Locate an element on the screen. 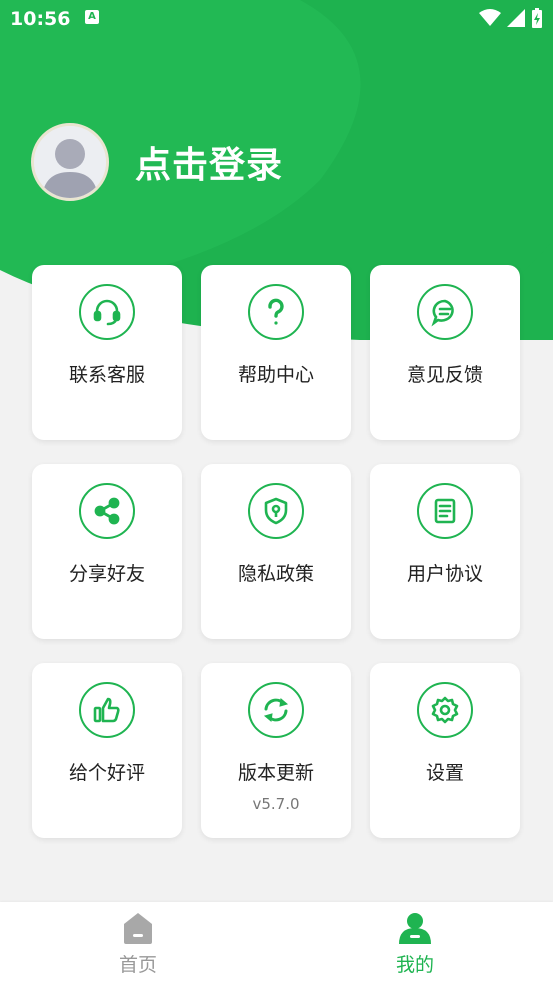 The width and height of the screenshot is (553, 984). login-area: 点击登录 is located at coordinates (157, 162).